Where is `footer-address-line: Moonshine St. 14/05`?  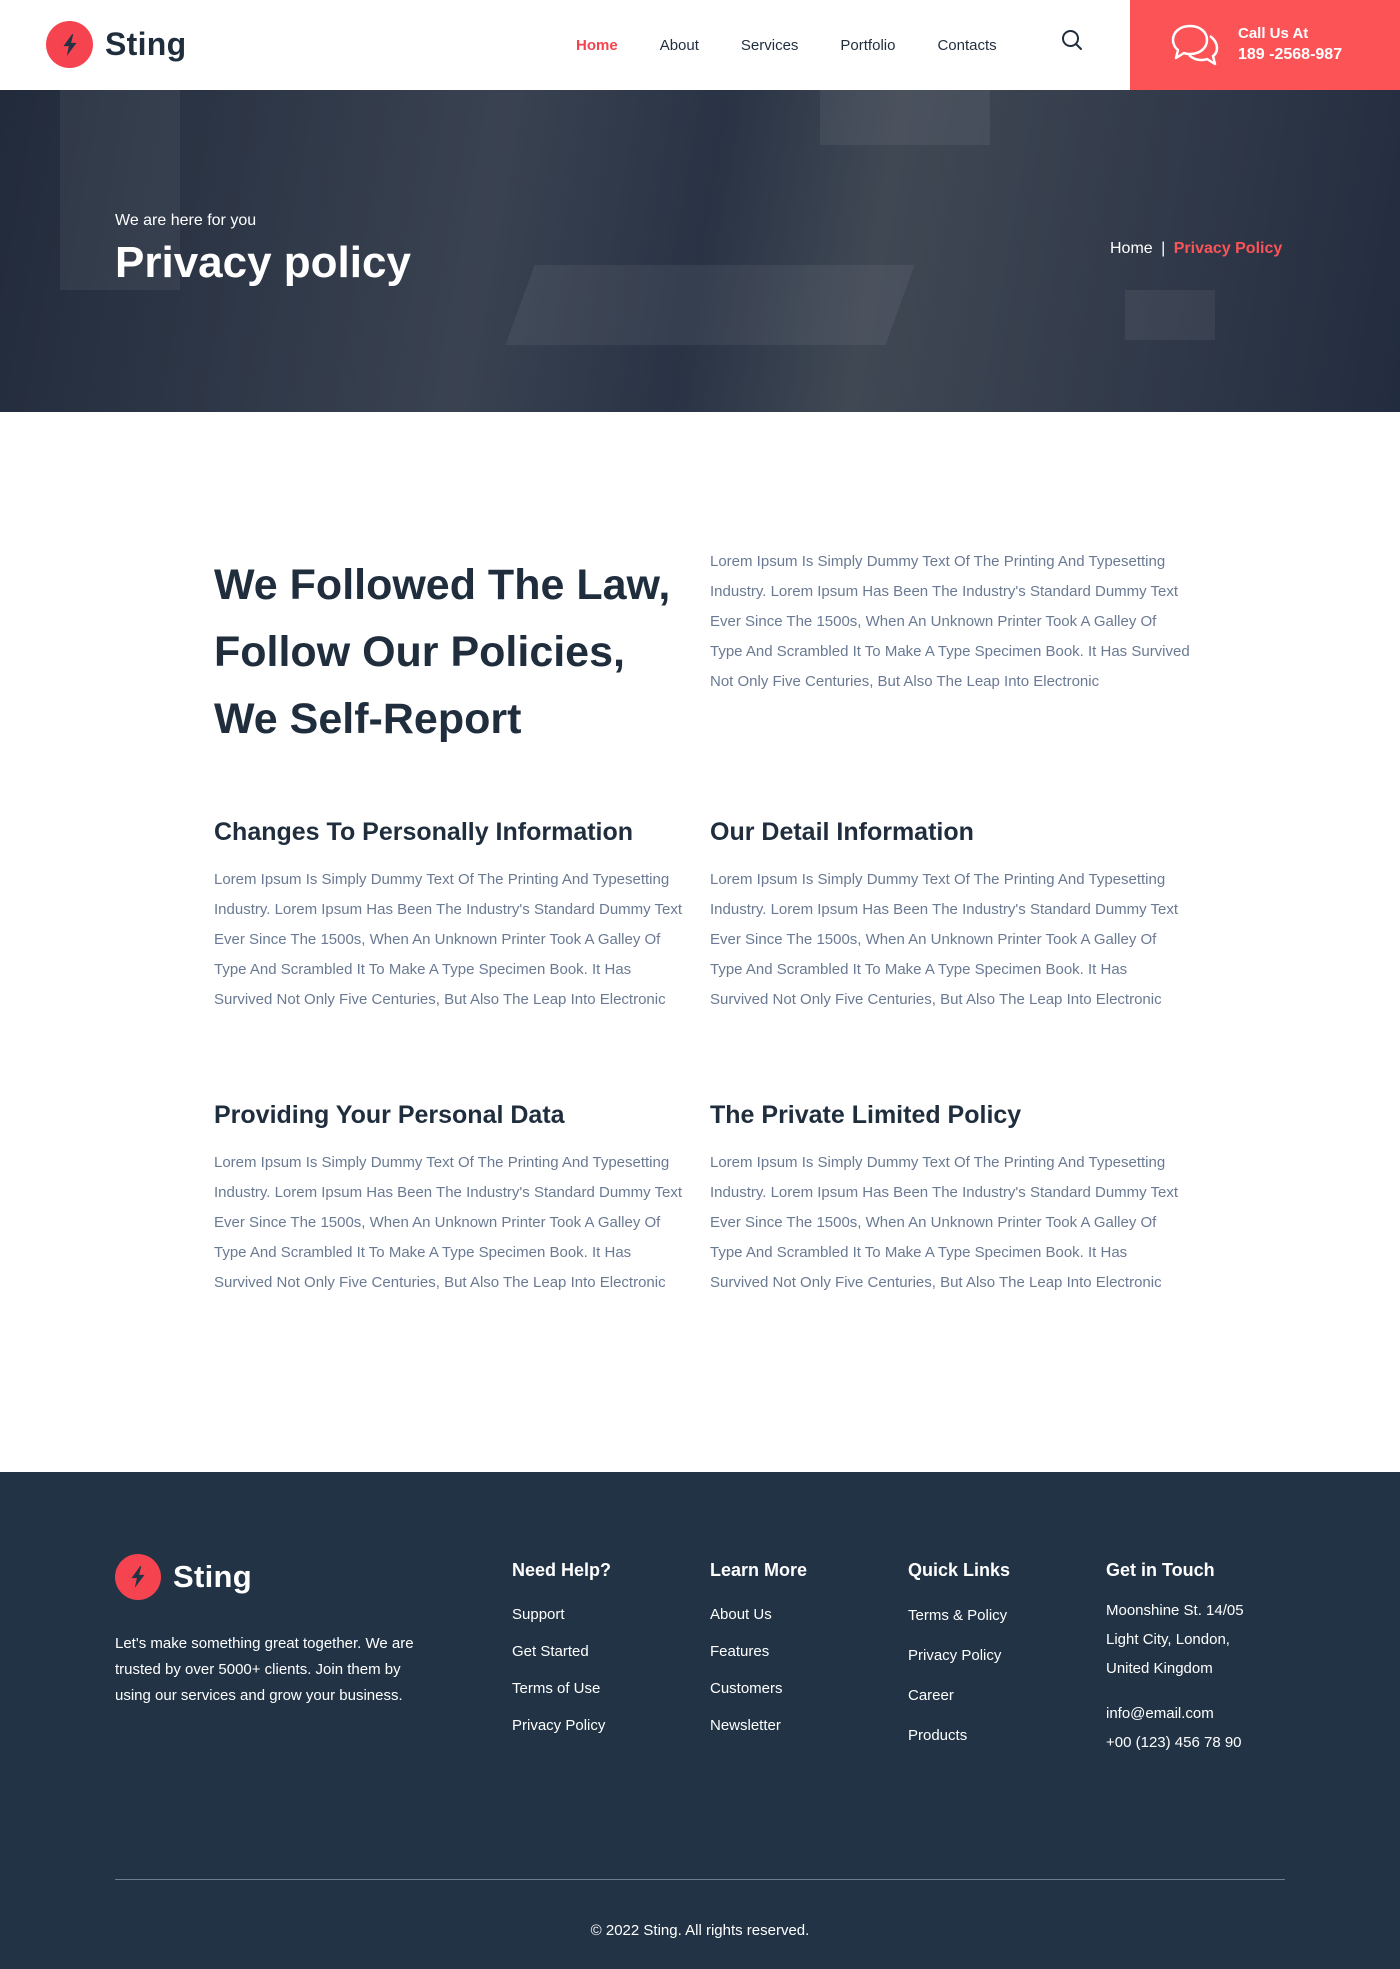
footer-address-line: Moonshine St. 14/05 is located at coordinates (1175, 1610).